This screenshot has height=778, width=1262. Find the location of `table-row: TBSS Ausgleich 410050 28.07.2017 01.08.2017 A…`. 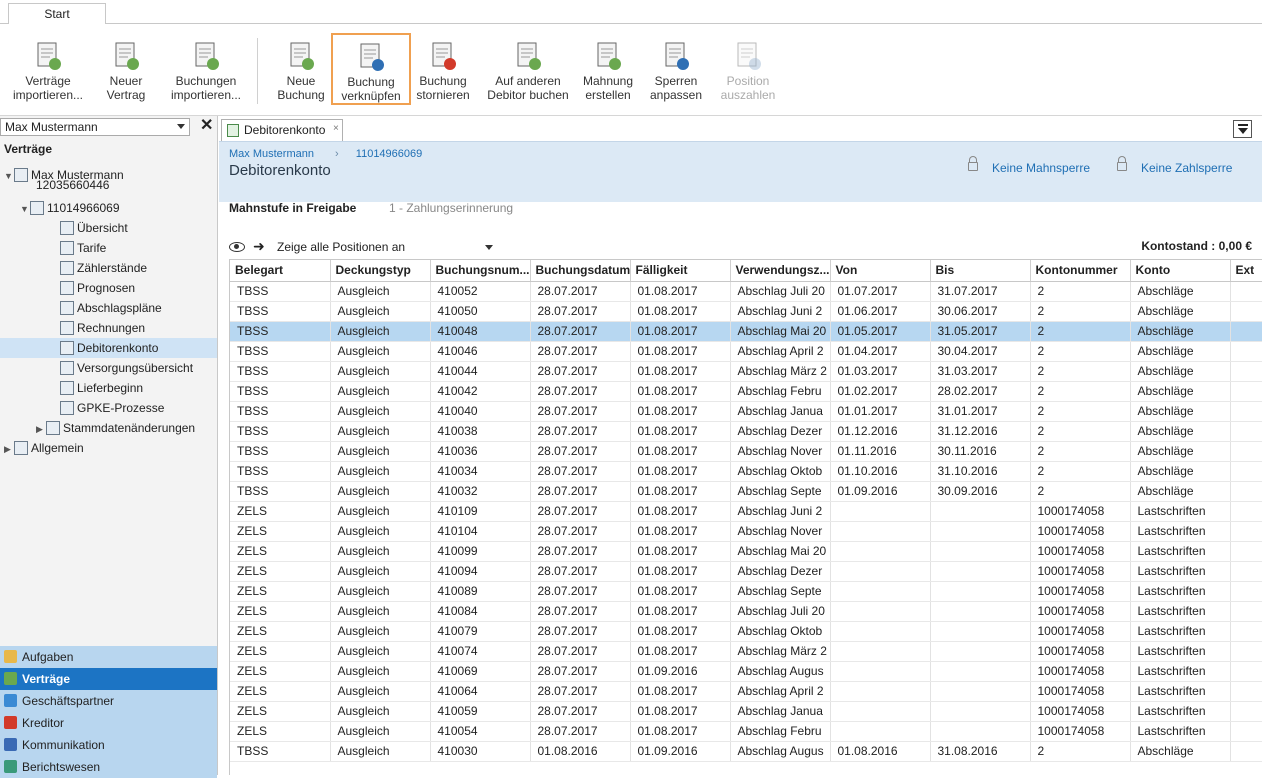

table-row: TBSS Ausgleich 410050 28.07.2017 01.08.2017 A… is located at coordinates (746, 311).